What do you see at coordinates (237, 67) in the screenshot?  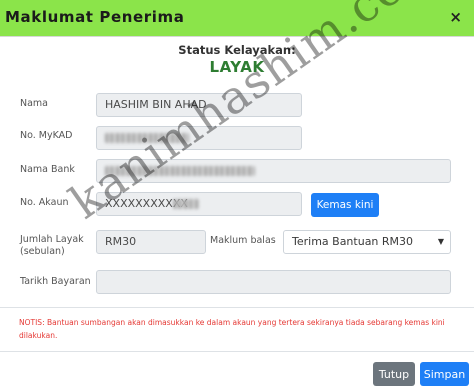 I see `status-value: LAYAK` at bounding box center [237, 67].